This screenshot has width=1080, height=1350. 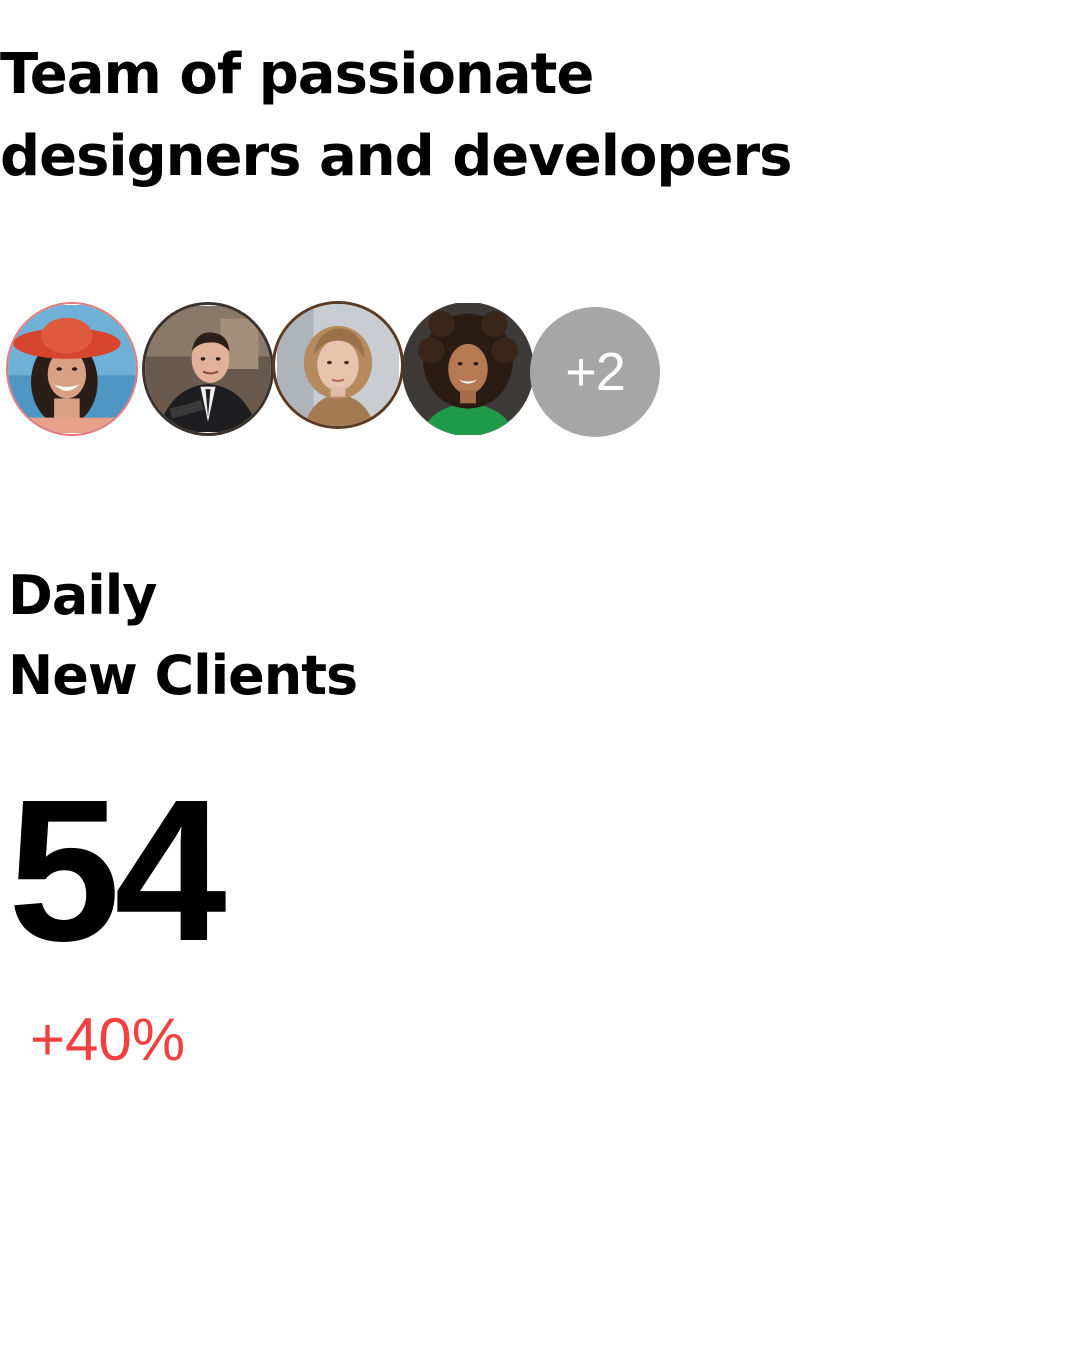 I want to click on woman-with-bob-haircut-avatar-image, so click(x=338, y=365).